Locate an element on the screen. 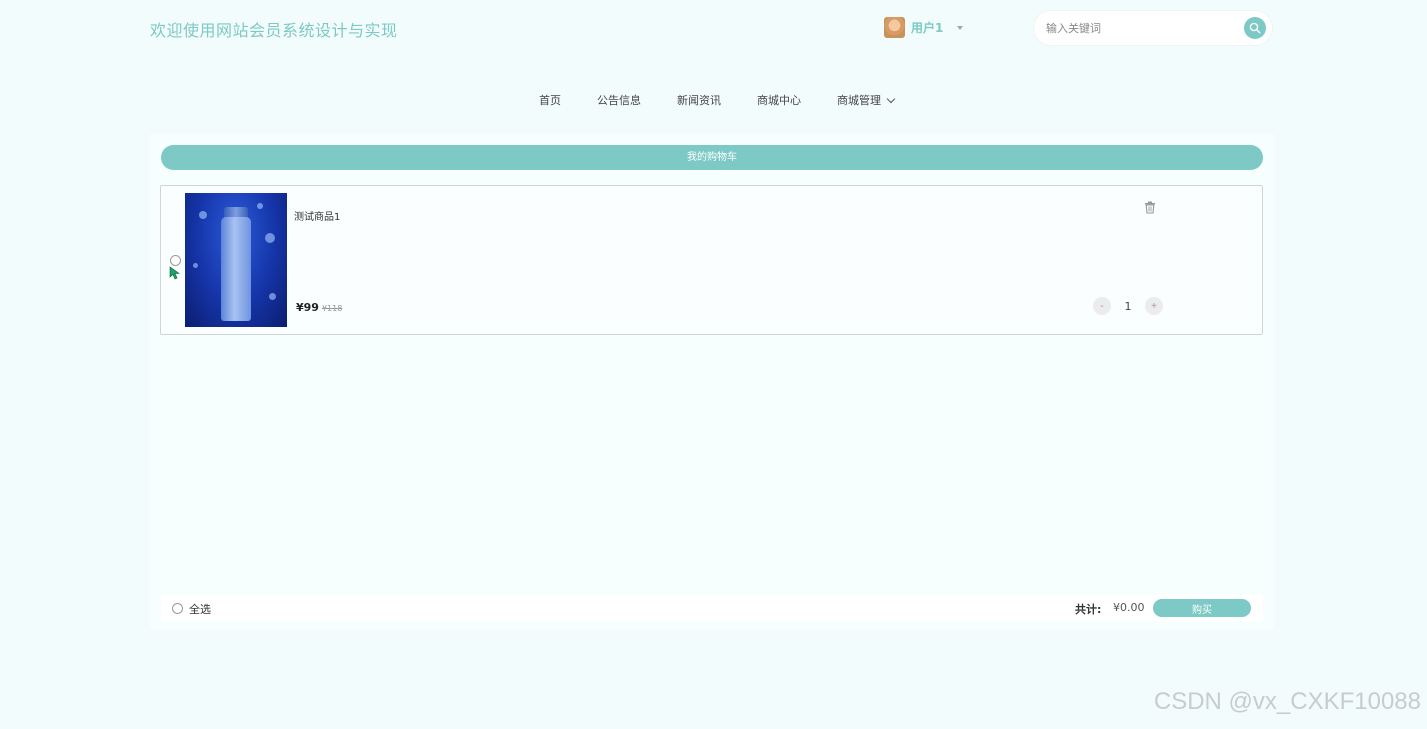  nav-item-home: 首页 is located at coordinates (550, 100).